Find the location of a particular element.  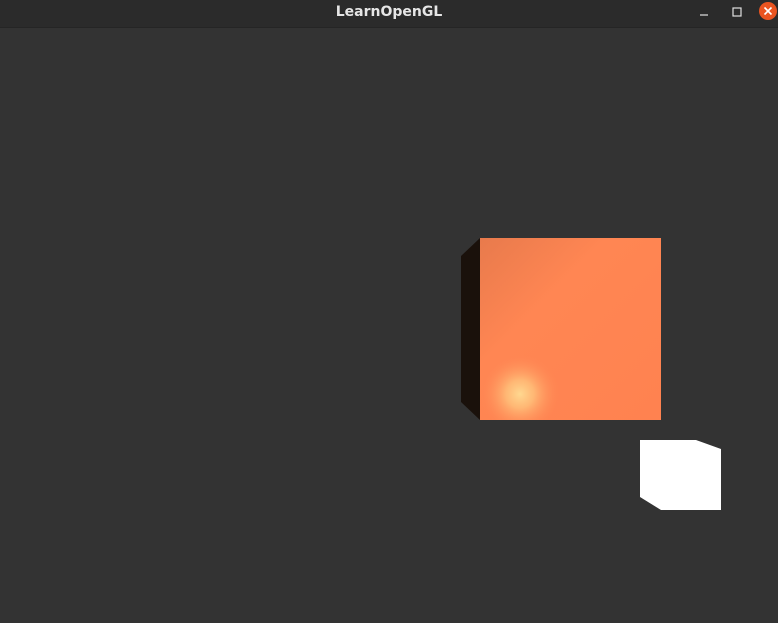

close-button is located at coordinates (768, 11).